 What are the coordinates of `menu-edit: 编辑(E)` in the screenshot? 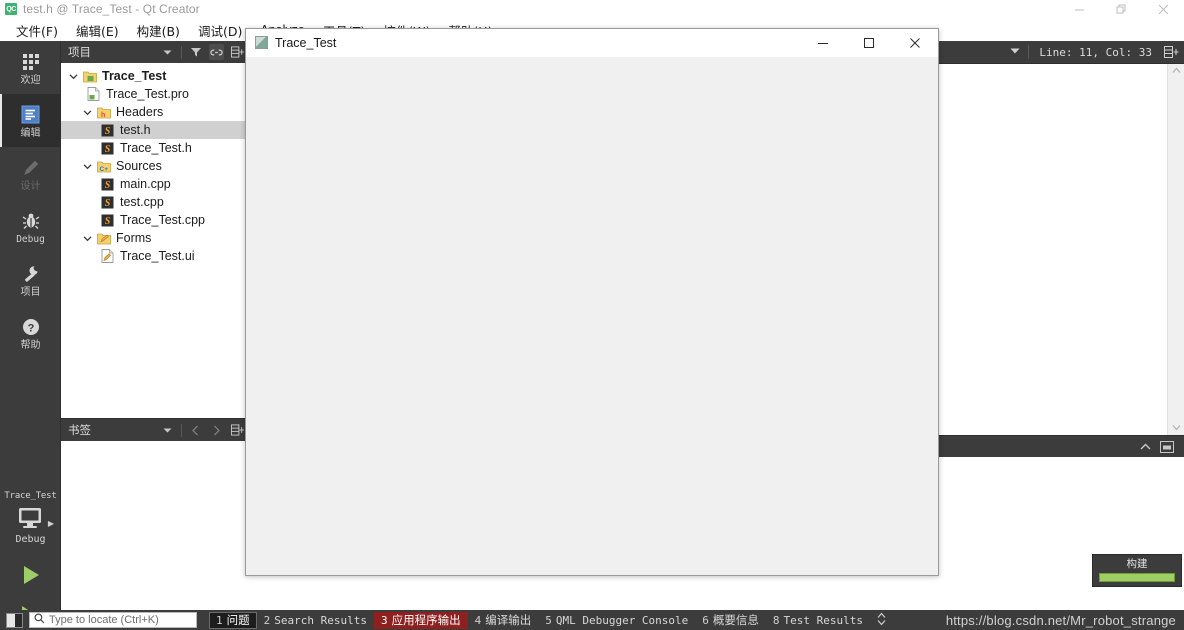 It's located at (97, 30).